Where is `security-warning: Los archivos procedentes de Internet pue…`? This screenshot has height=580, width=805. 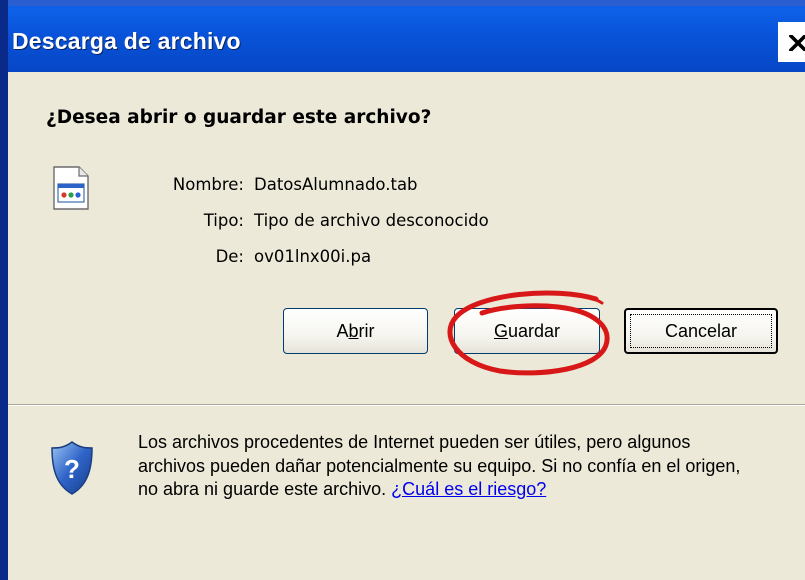 security-warning: Los archivos procedentes de Internet pue… is located at coordinates (448, 466).